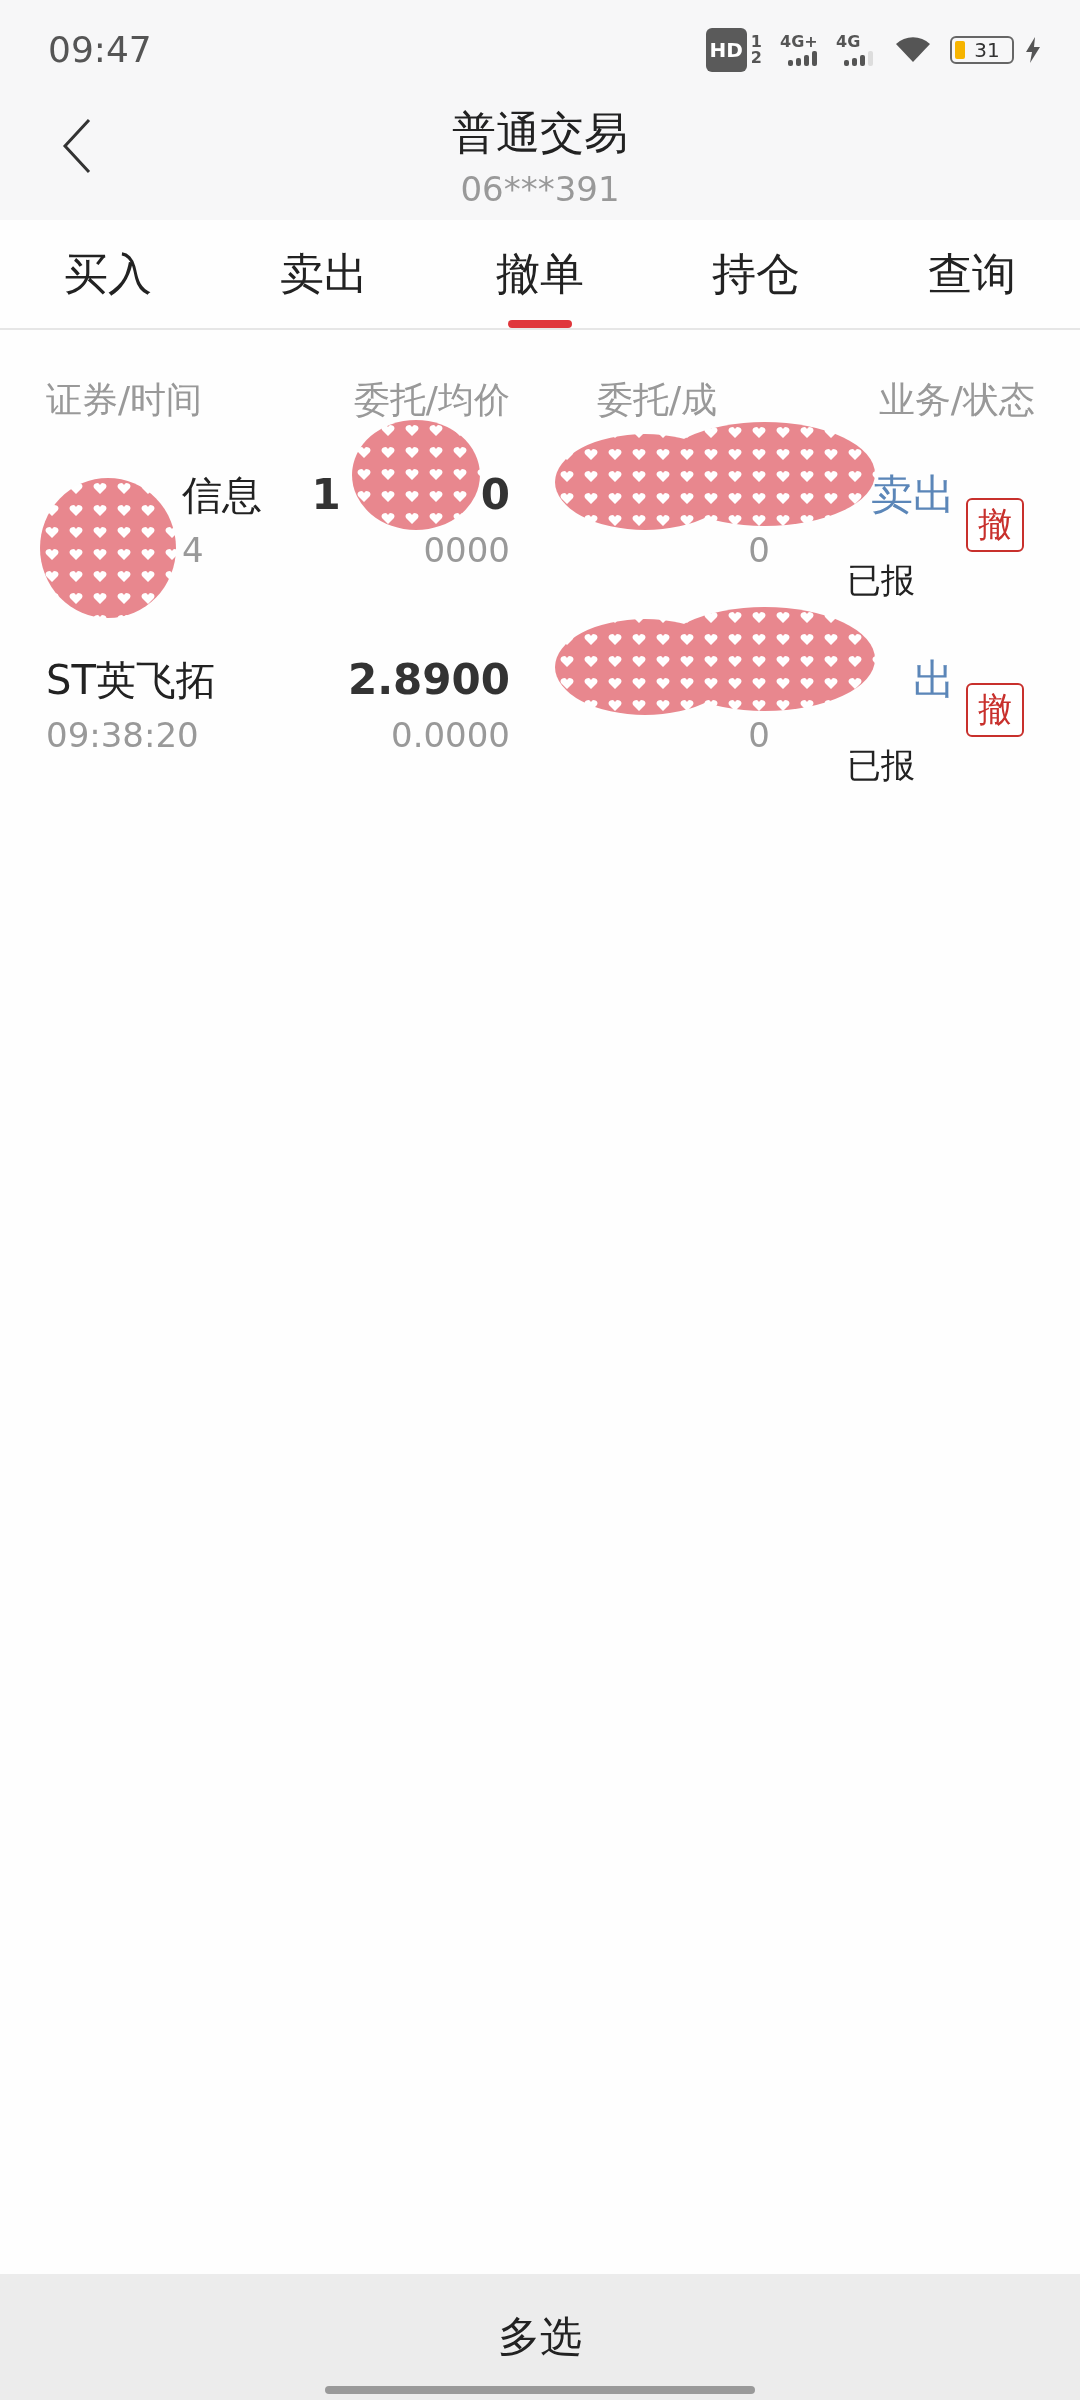  I want to click on back-icon, so click(77, 146).